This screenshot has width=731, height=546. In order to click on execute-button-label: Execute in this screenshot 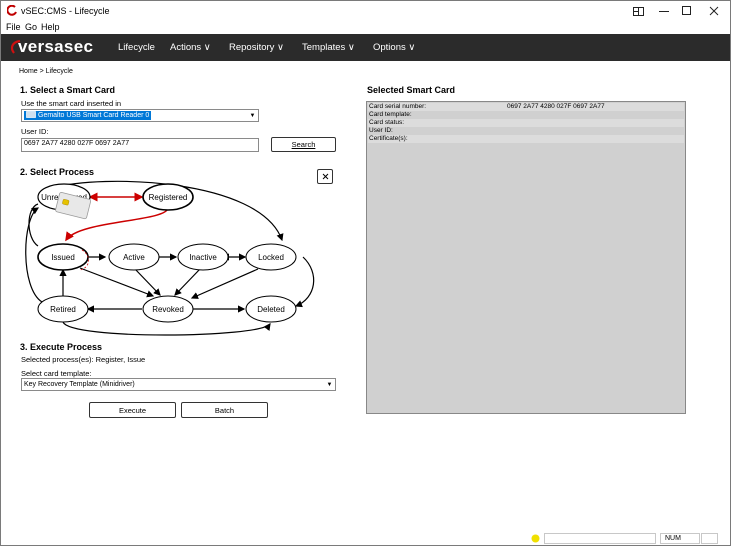, I will do `click(132, 410)`.